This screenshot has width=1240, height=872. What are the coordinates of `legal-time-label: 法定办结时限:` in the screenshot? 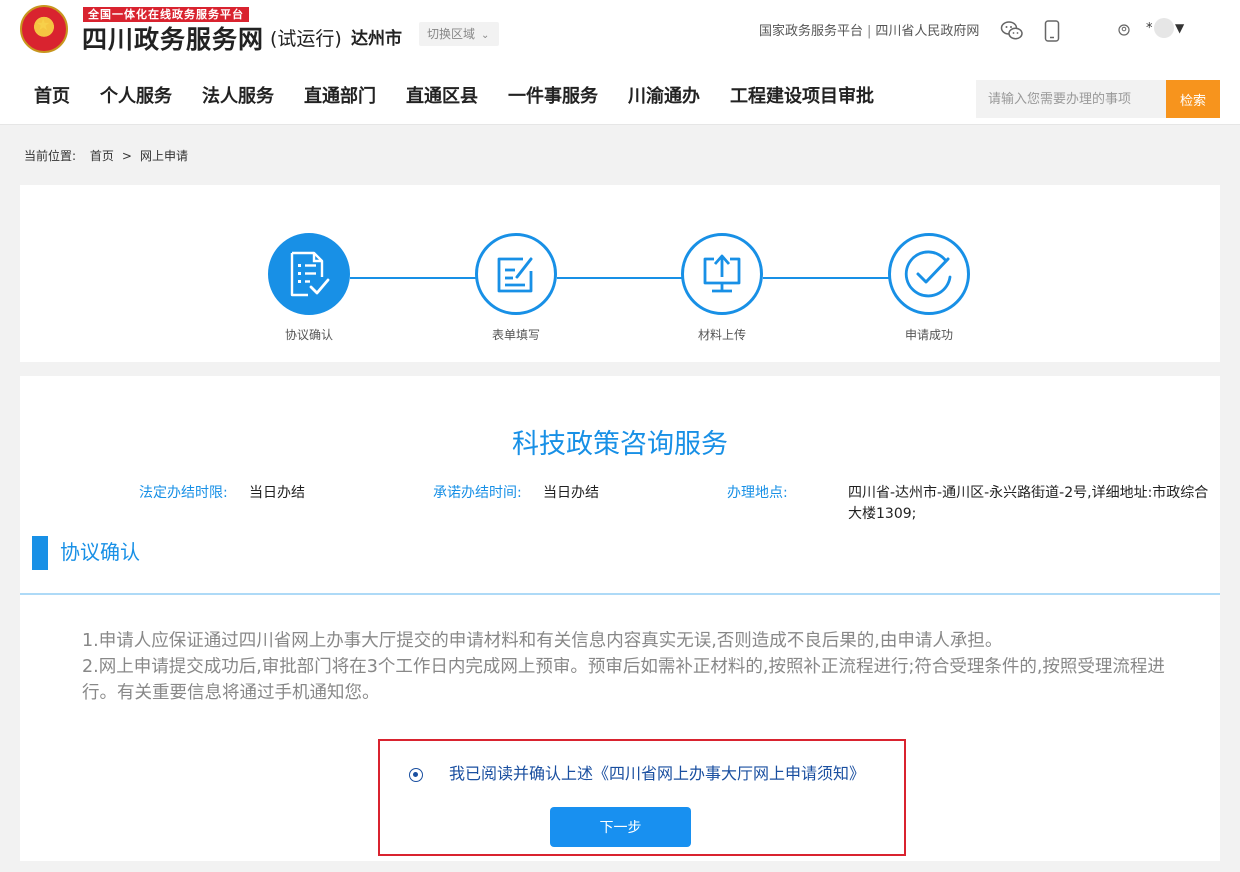 It's located at (183, 493).